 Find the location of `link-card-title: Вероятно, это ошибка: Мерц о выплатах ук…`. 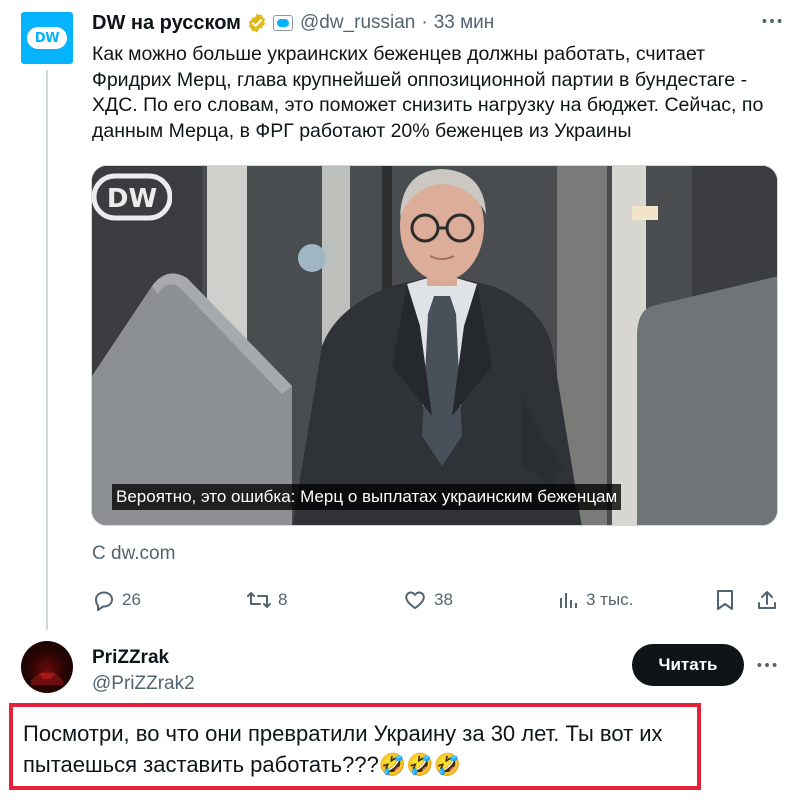

link-card-title: Вероятно, это ошибка: Мерц о выплатах ук… is located at coordinates (367, 497).